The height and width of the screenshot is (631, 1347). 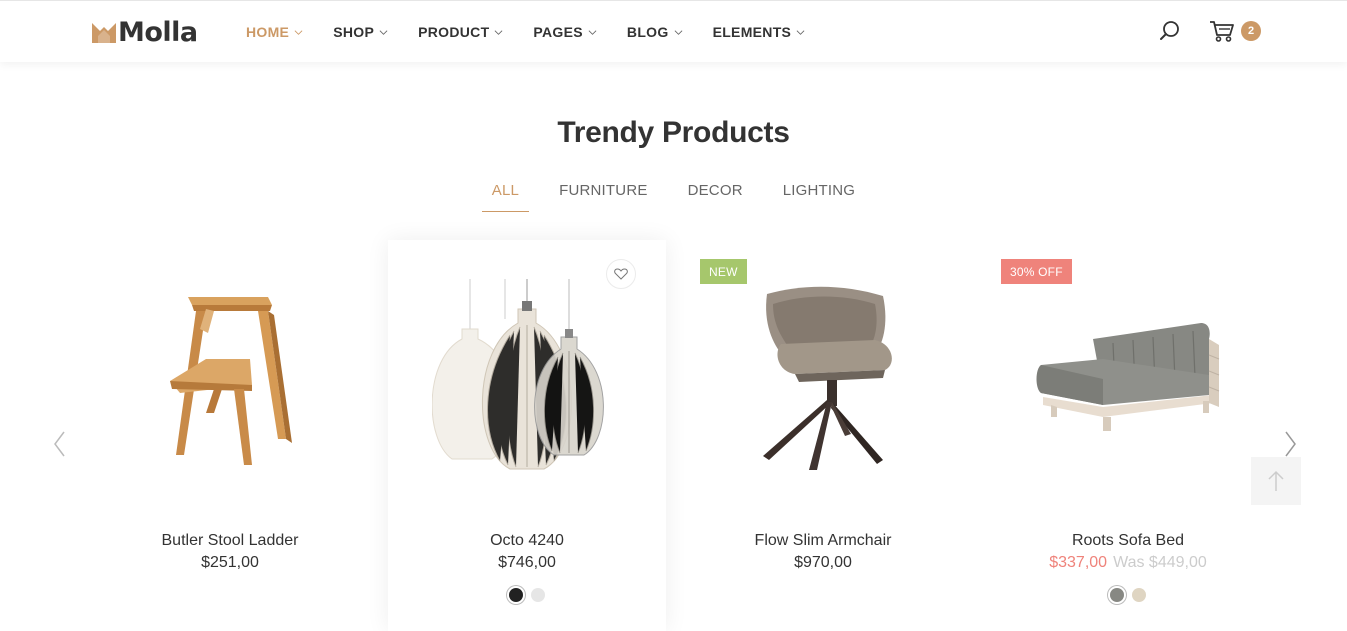 What do you see at coordinates (1128, 541) in the screenshot?
I see `product-name: Roots Sofa Bed` at bounding box center [1128, 541].